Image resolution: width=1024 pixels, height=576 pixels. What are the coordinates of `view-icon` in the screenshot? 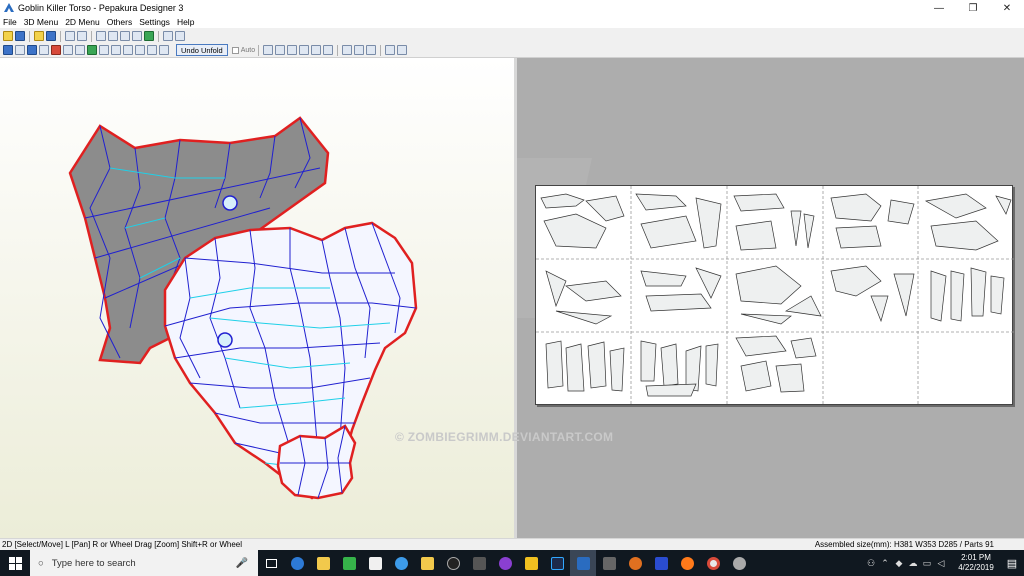 It's located at (32, 50).